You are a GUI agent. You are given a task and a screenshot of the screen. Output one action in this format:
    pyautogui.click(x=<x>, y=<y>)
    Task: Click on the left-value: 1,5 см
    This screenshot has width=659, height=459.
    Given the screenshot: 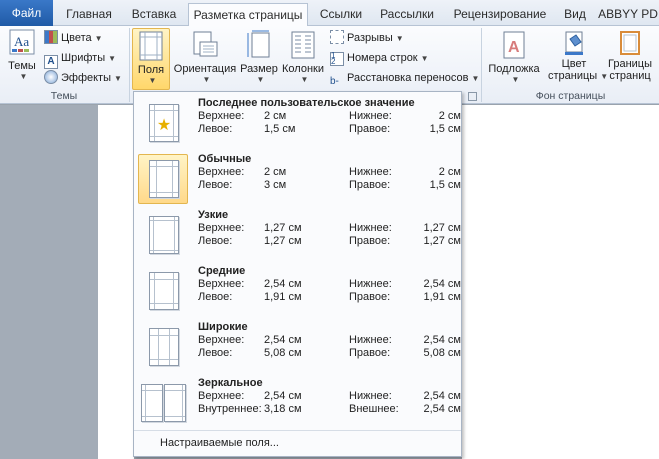 What is the action you would take?
    pyautogui.click(x=280, y=129)
    